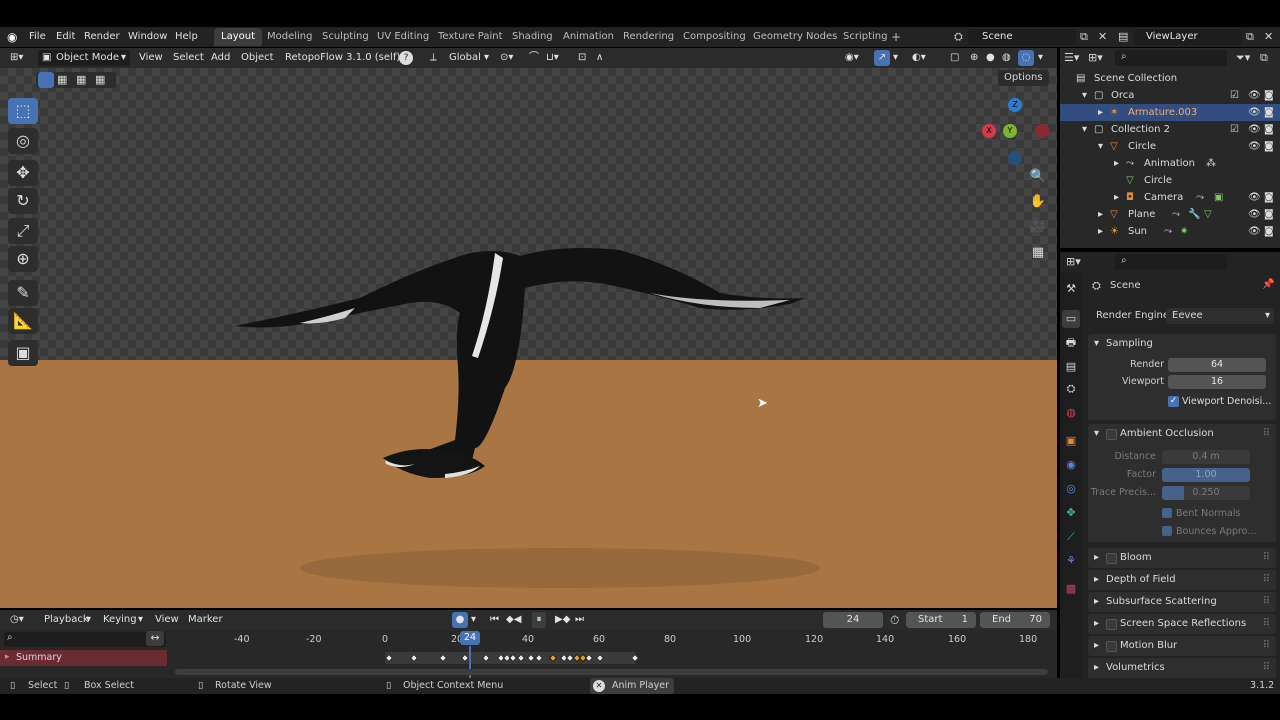 The image size is (1280, 720). Describe the element at coordinates (1006, 58) in the screenshot. I see `material-shading-icon: ◍` at that location.